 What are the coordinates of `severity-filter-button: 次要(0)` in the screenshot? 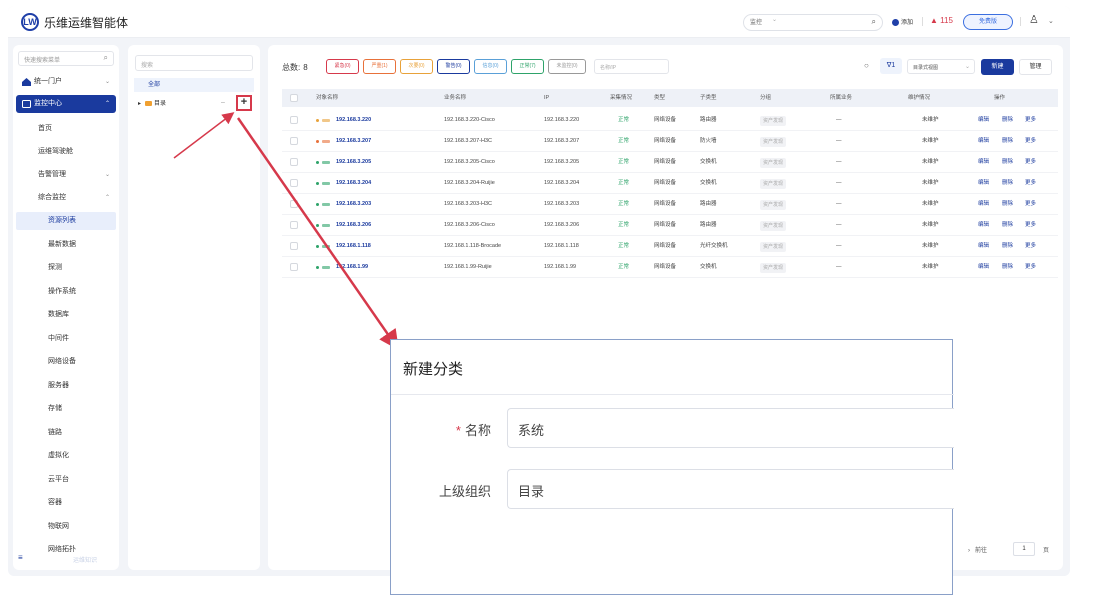 It's located at (416, 66).